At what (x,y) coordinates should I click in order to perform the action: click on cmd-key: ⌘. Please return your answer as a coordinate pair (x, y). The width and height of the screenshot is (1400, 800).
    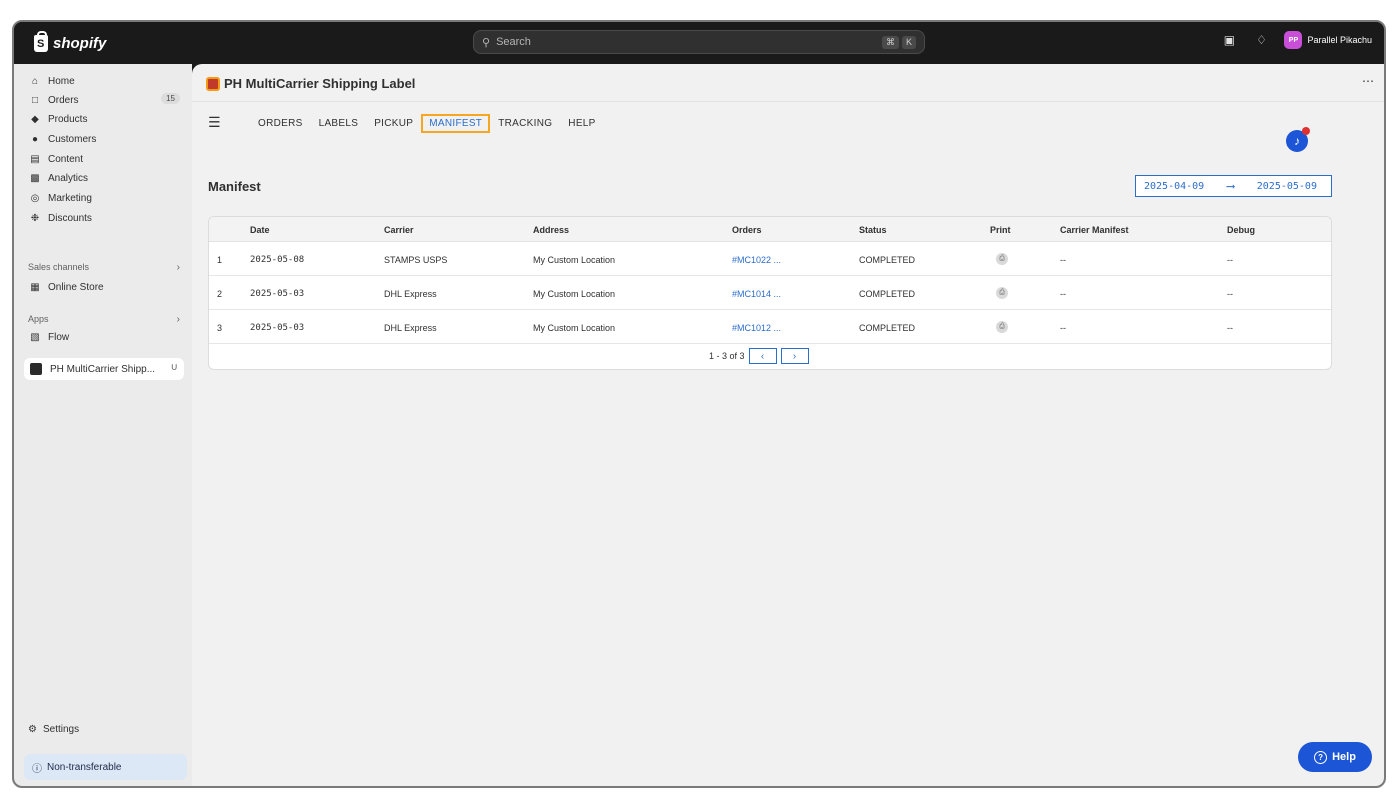
    Looking at the image, I should click on (890, 42).